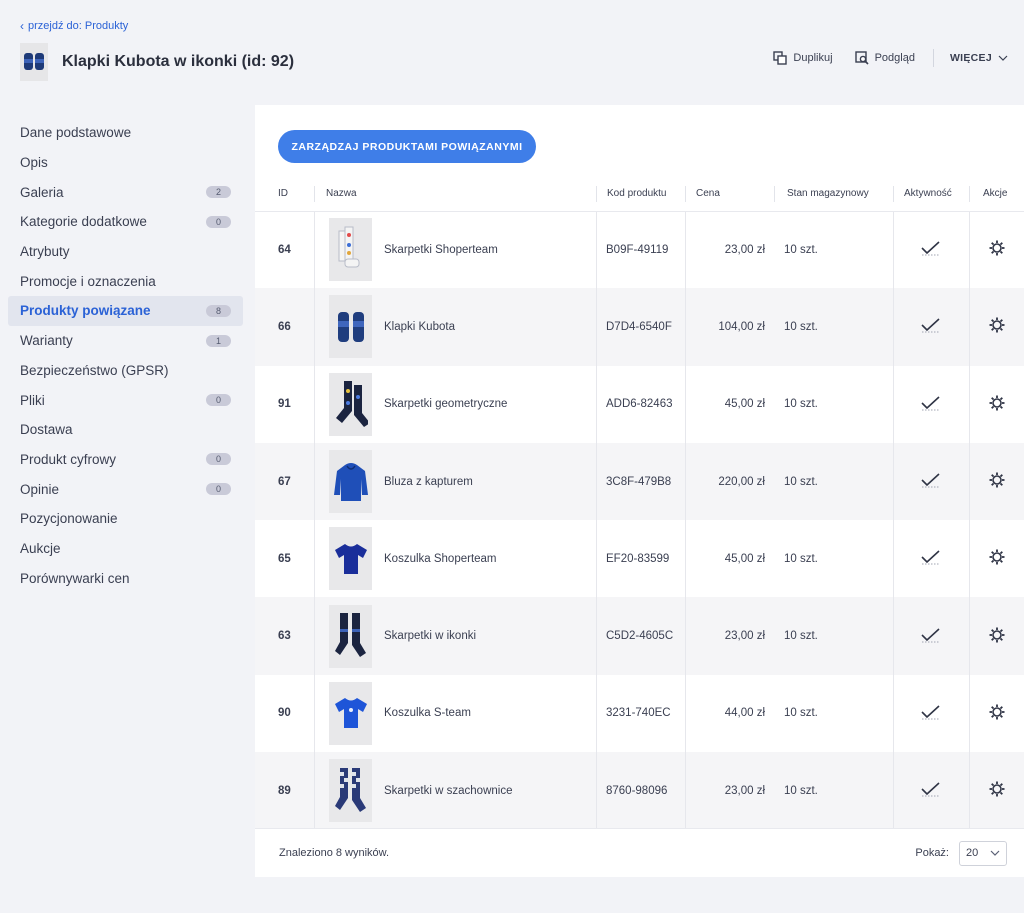 The height and width of the screenshot is (913, 1024). What do you see at coordinates (640, 194) in the screenshot?
I see `column-header-code: Kod produktu` at bounding box center [640, 194].